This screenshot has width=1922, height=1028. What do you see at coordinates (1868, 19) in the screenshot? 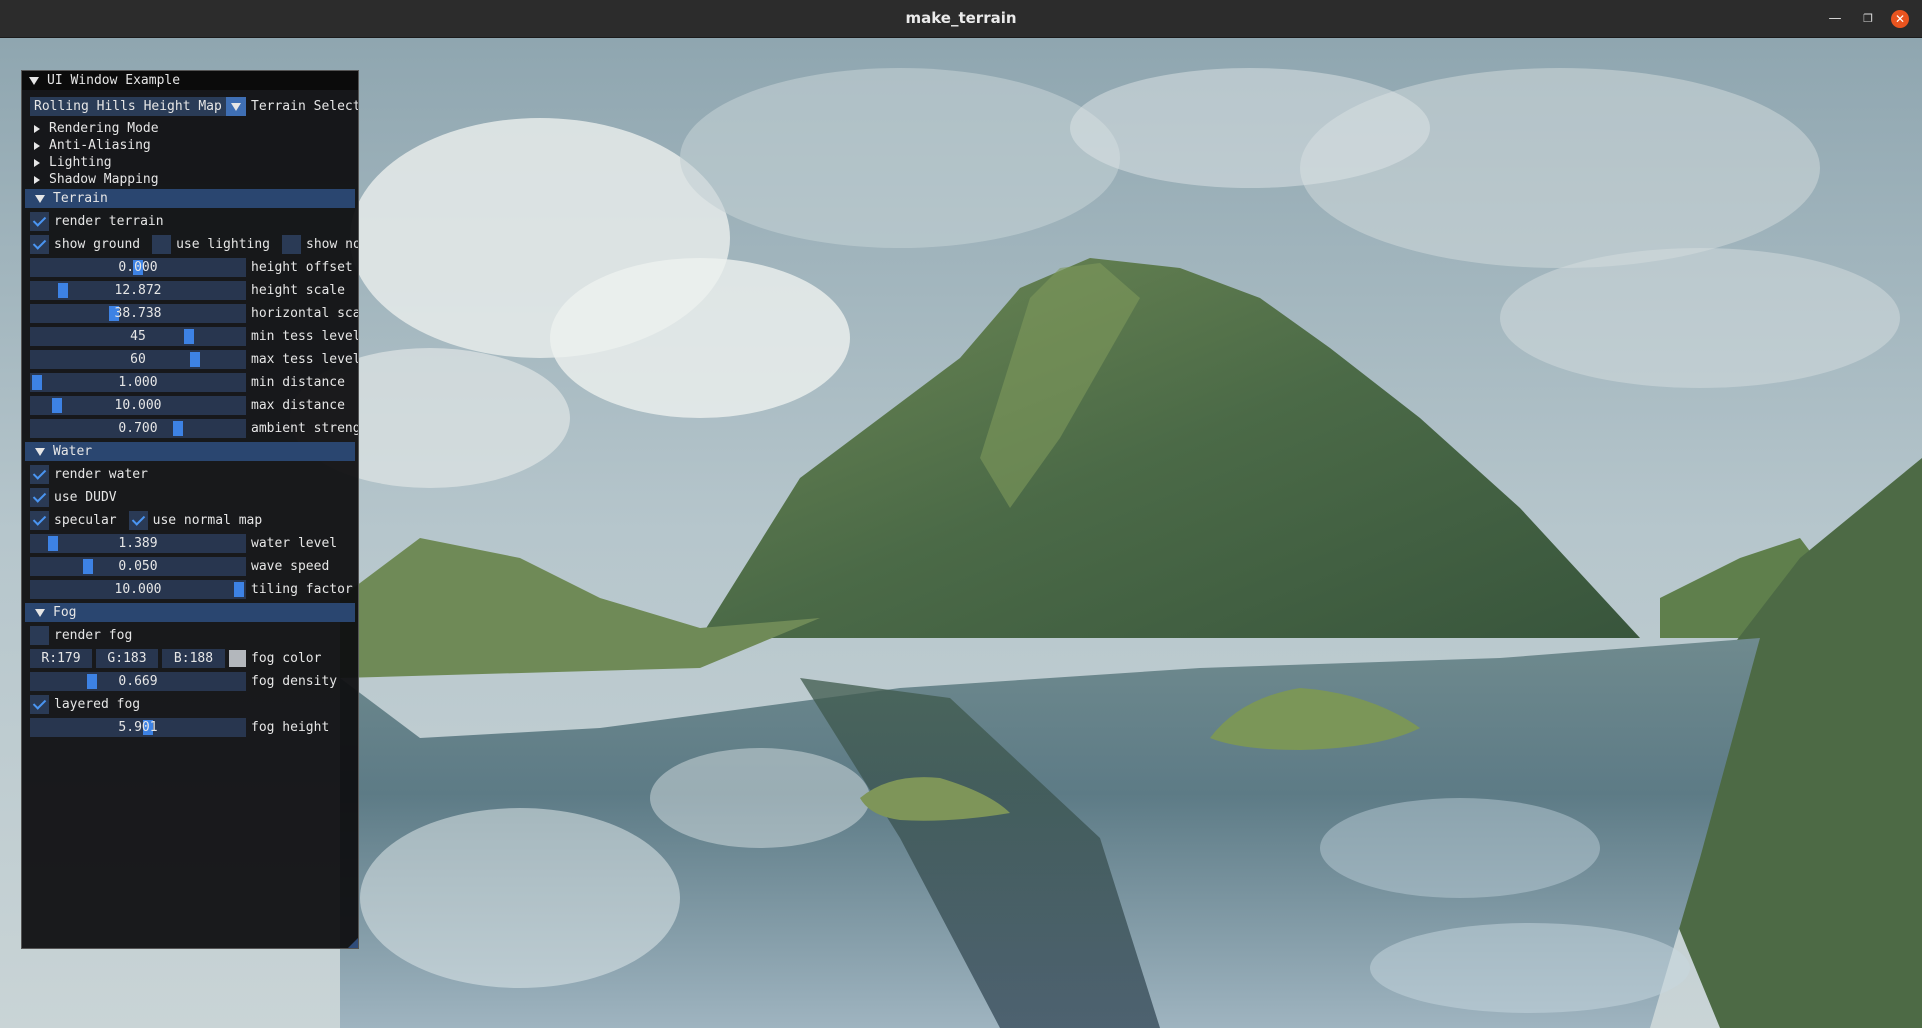
I see `restore-icon: ❐` at bounding box center [1868, 19].